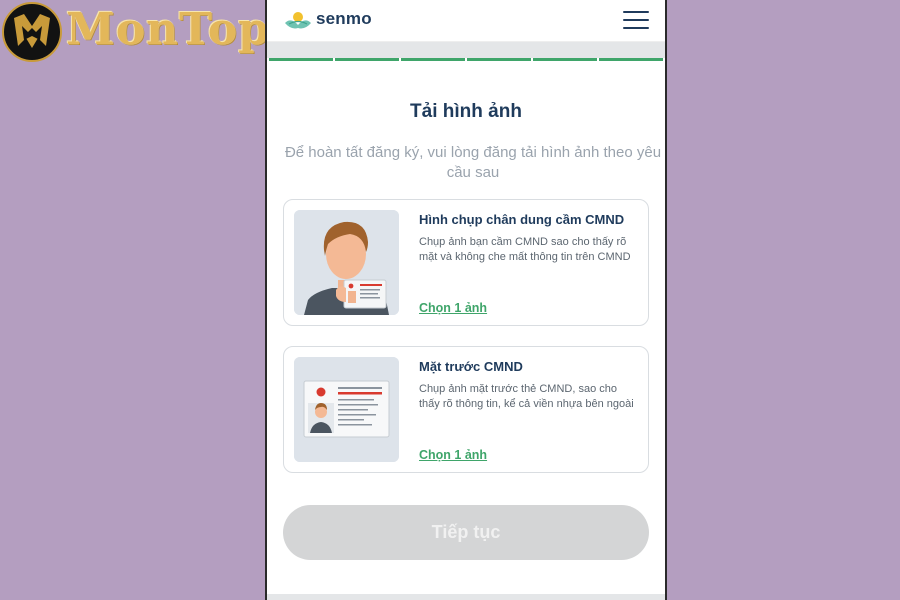 The width and height of the screenshot is (900, 600). Describe the element at coordinates (466, 50) in the screenshot. I see `header-divider` at that location.